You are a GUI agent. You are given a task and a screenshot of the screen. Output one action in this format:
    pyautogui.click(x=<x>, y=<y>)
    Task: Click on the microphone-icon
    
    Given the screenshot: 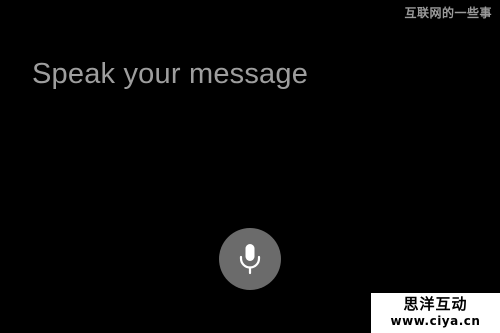 What is the action you would take?
    pyautogui.click(x=250, y=259)
    